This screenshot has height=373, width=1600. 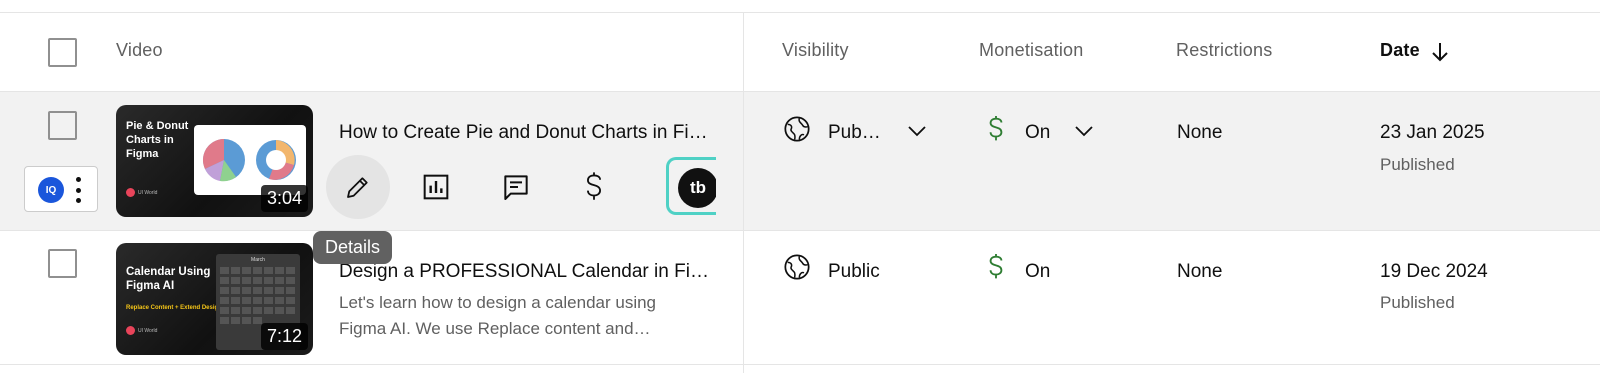 I want to click on pencil-icon, so click(x=357, y=187).